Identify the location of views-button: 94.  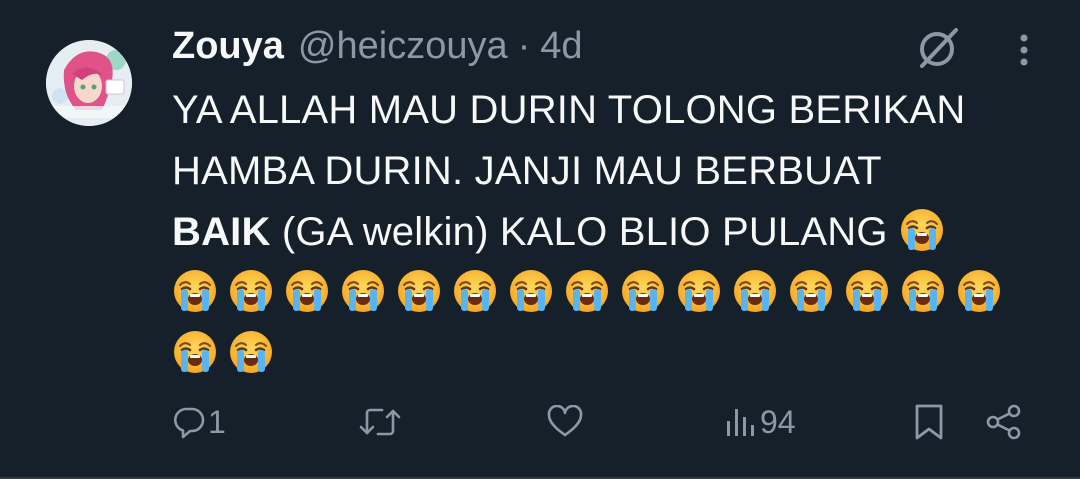
(760, 422).